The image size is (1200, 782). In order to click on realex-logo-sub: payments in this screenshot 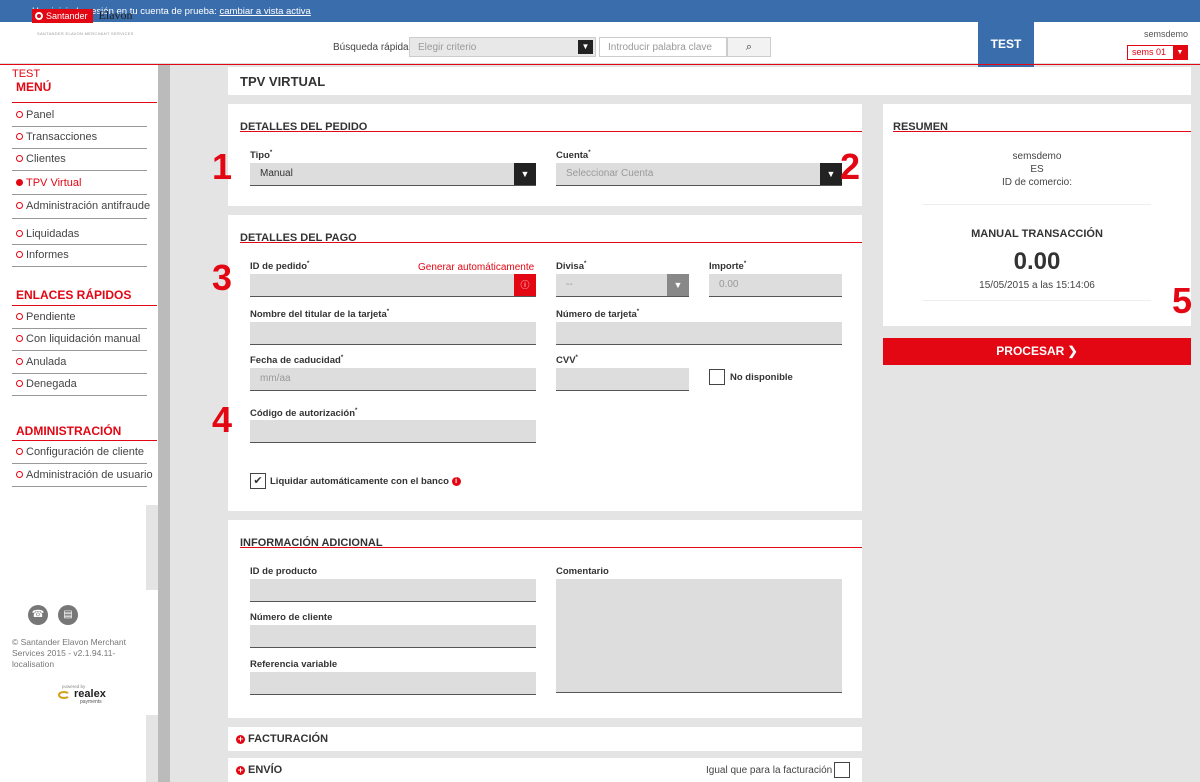, I will do `click(91, 702)`.